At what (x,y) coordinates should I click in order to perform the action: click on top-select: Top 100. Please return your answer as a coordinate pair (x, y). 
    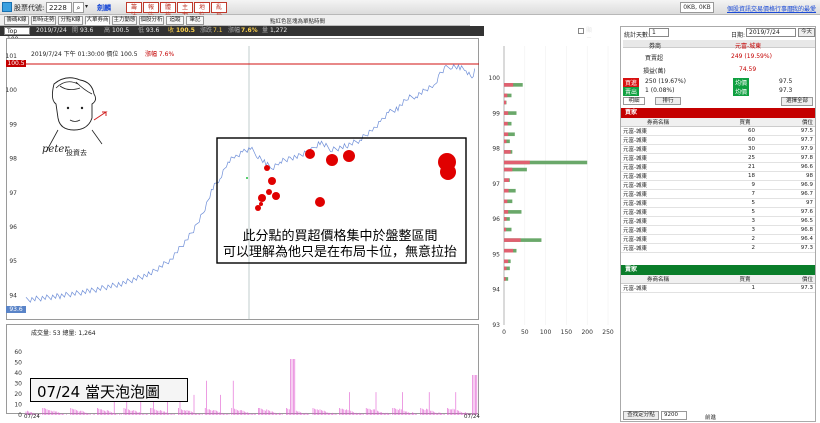
    Looking at the image, I should click on (17, 35).